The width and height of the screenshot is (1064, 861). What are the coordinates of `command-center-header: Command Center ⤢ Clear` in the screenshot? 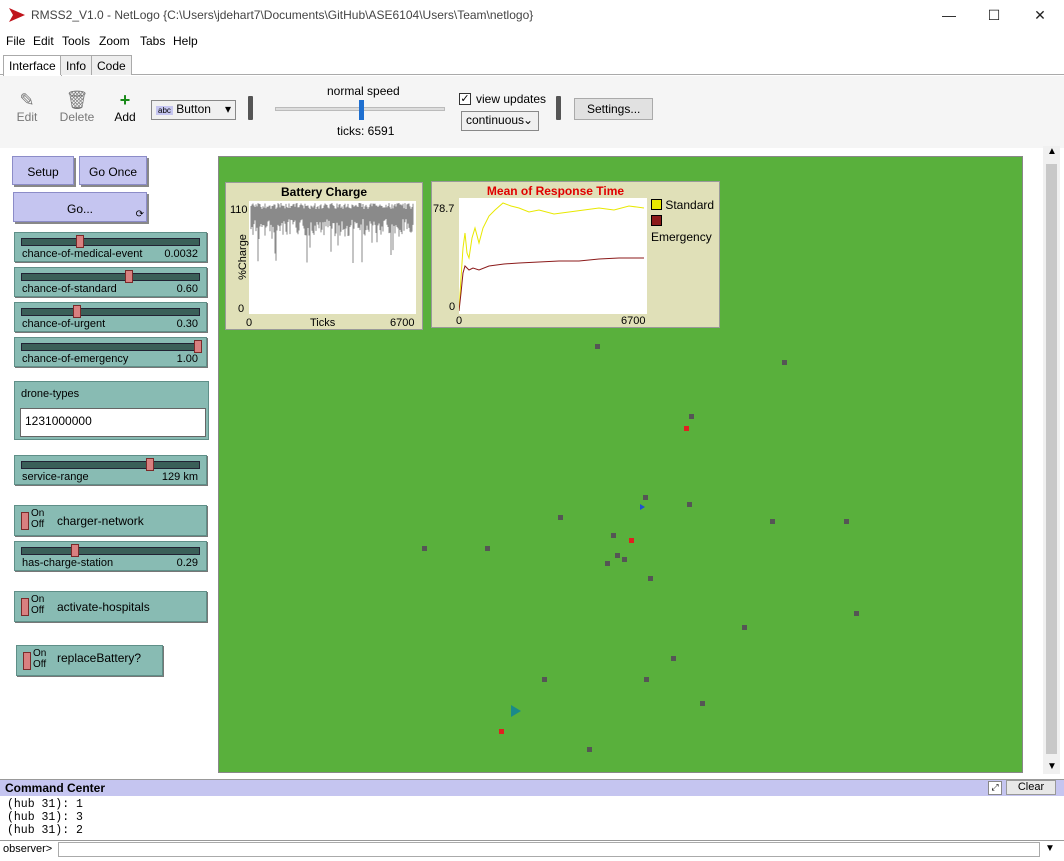 It's located at (532, 787).